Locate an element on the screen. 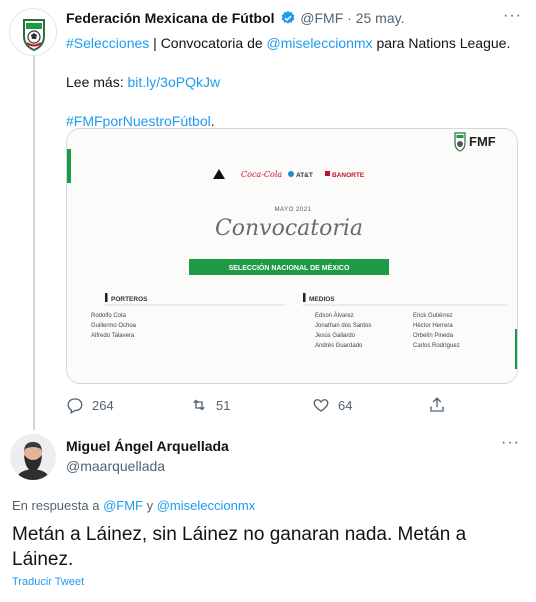  reply-count: 264 is located at coordinates (103, 405).